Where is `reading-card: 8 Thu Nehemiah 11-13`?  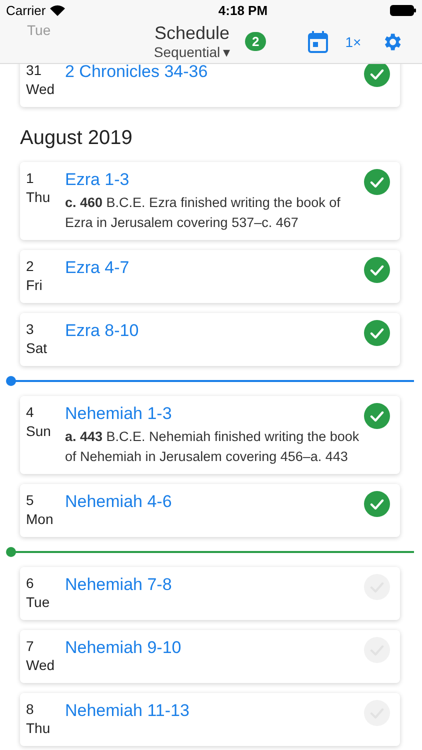 reading-card: 8 Thu Nehemiah 11-13 is located at coordinates (210, 719).